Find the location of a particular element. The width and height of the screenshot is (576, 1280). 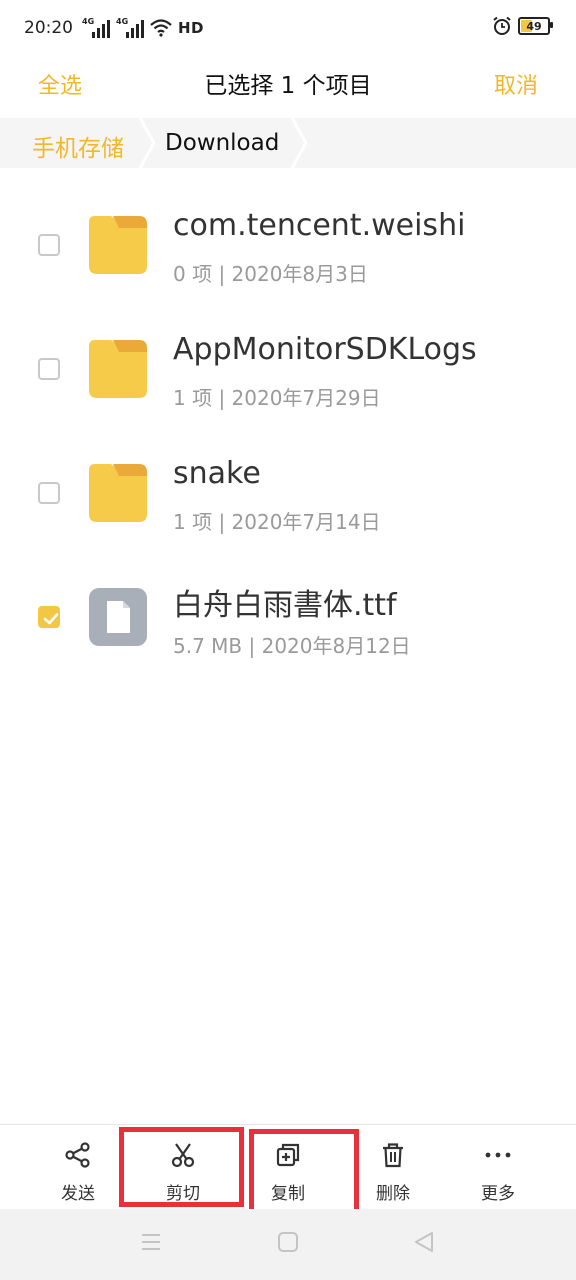

file-meta: 5.7 MB | 2020年8月12日 is located at coordinates (292, 646).